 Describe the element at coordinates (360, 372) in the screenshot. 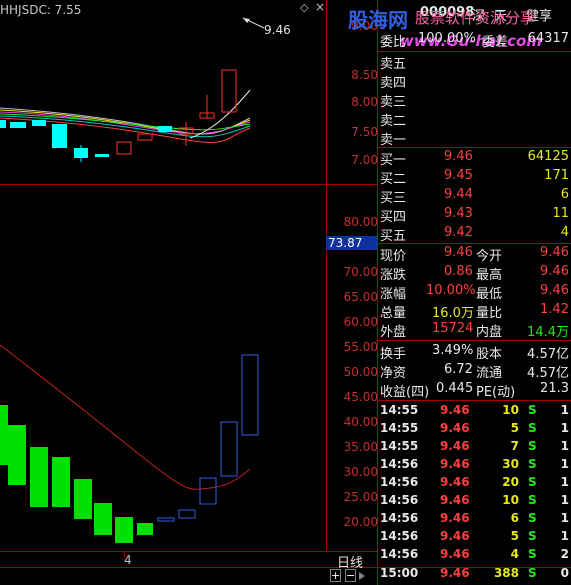

I see `bottom-axis-label: 50.00` at that location.